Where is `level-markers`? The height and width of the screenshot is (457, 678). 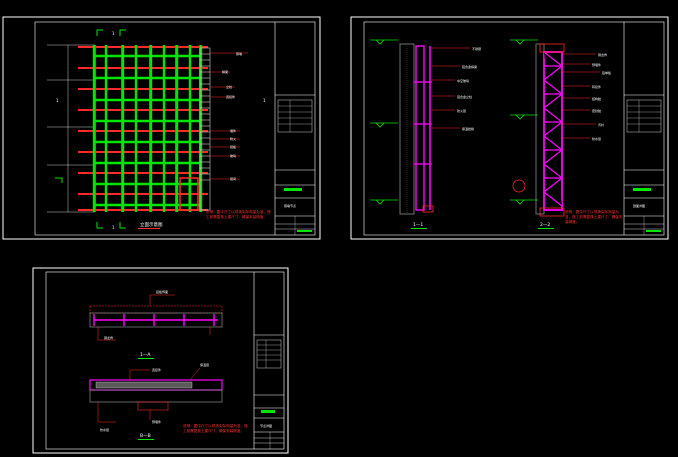
level-markers is located at coordinates (454, 122).